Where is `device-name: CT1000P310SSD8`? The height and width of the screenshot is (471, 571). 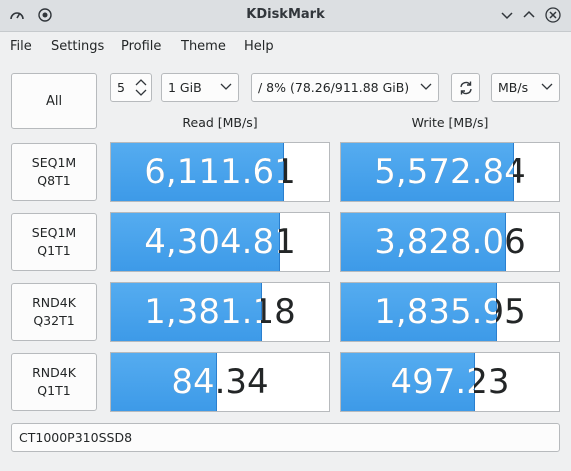 device-name: CT1000P310SSD8 is located at coordinates (76, 437).